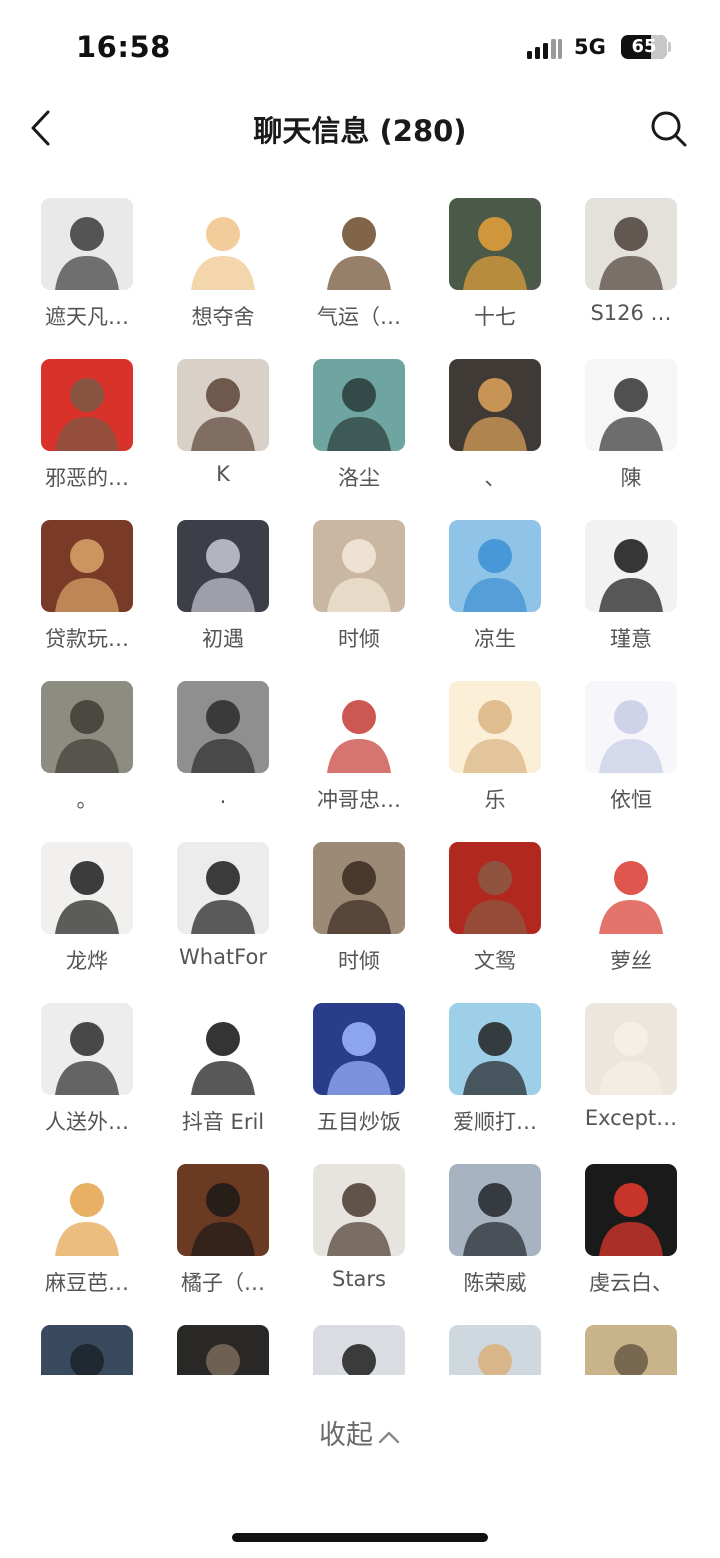  I want to click on member-item: 龙烨, so click(87, 922).